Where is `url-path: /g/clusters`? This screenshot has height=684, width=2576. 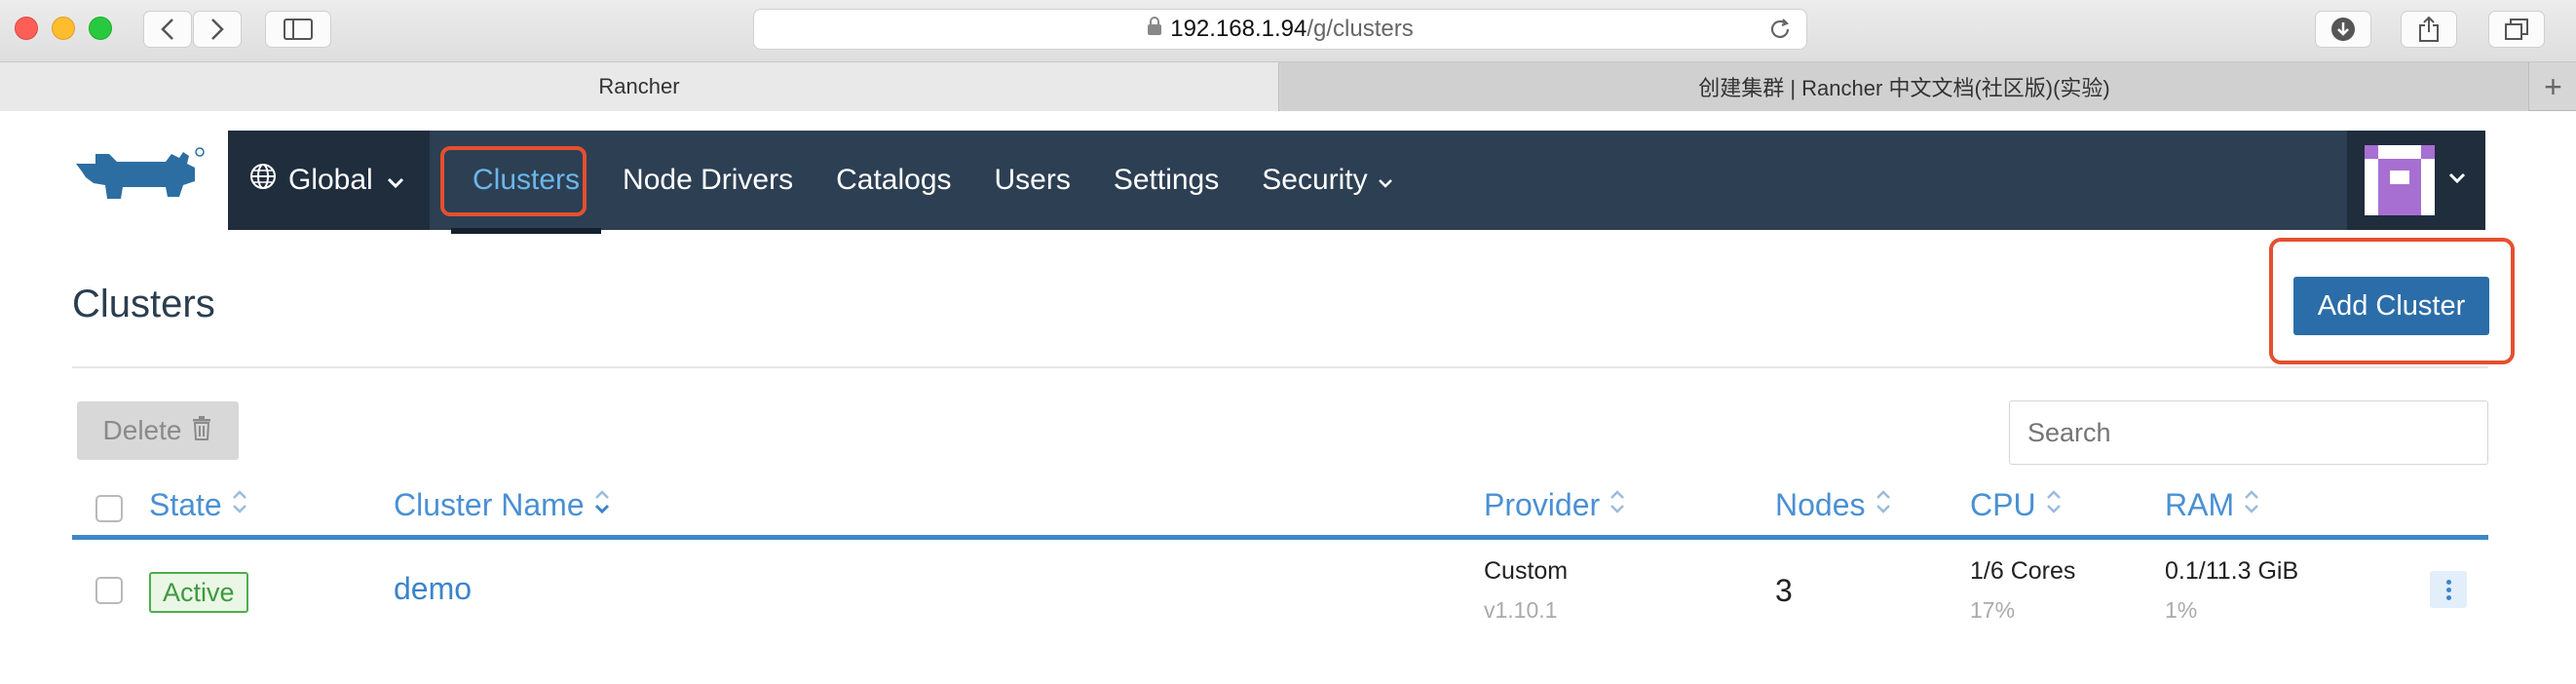 url-path: /g/clusters is located at coordinates (1360, 29).